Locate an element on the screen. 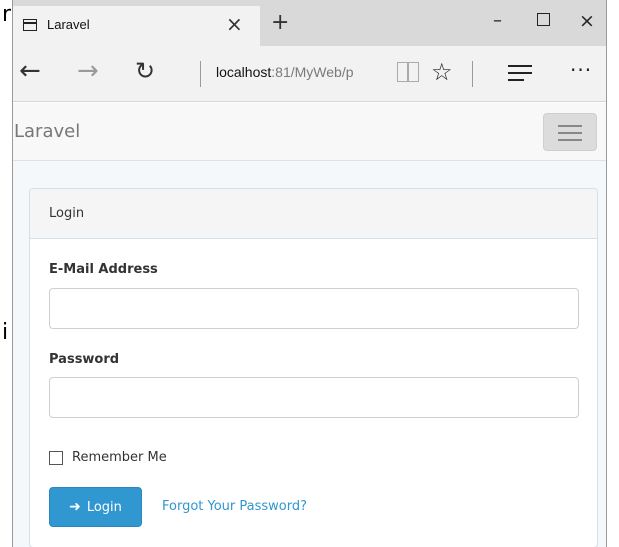  brand-link: Laravel is located at coordinates (47, 131).